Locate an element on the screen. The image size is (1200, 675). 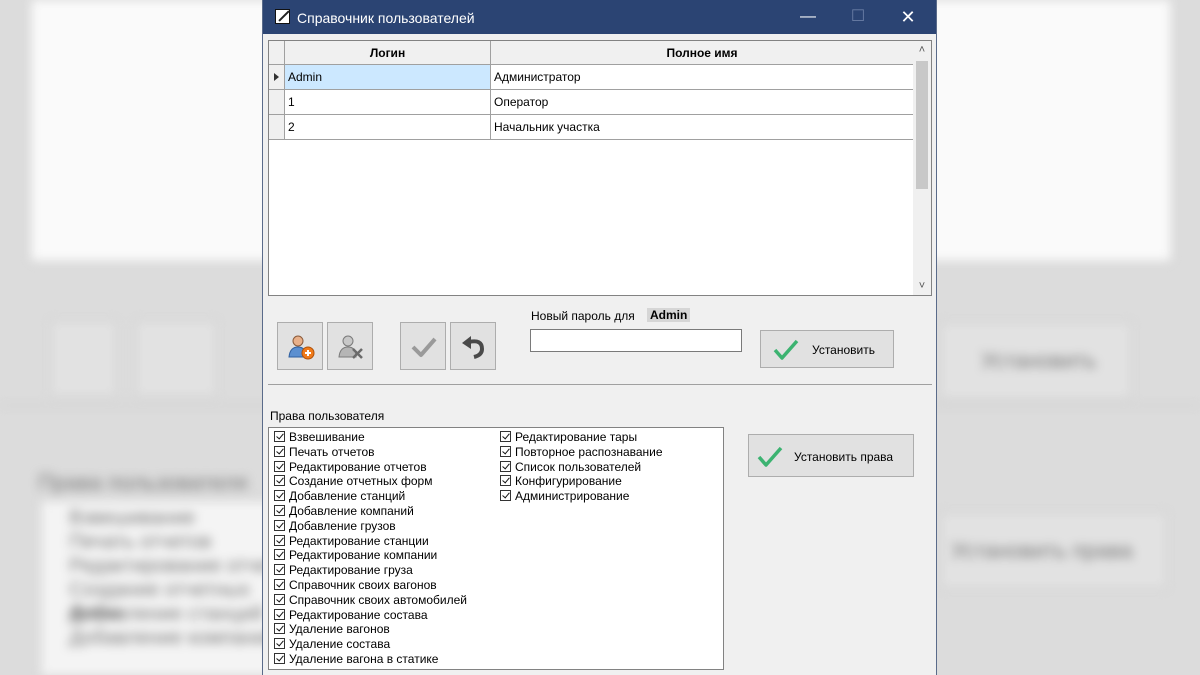
scroll-down-icon: ˅ is located at coordinates (922, 286).